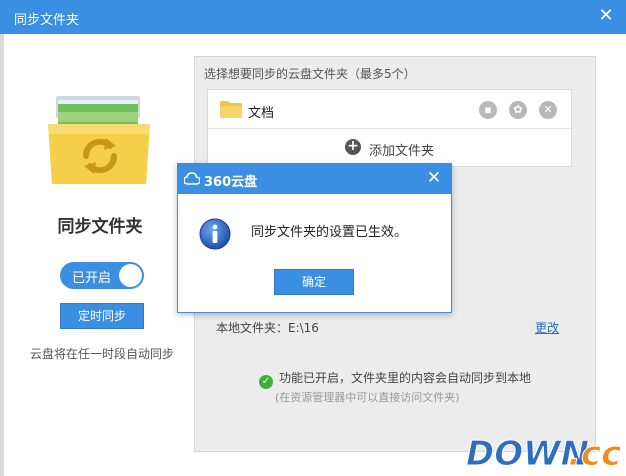  I want to click on folder-list: 文档 ▪ ✿ ✕ + 添加文件夹, so click(389, 128).